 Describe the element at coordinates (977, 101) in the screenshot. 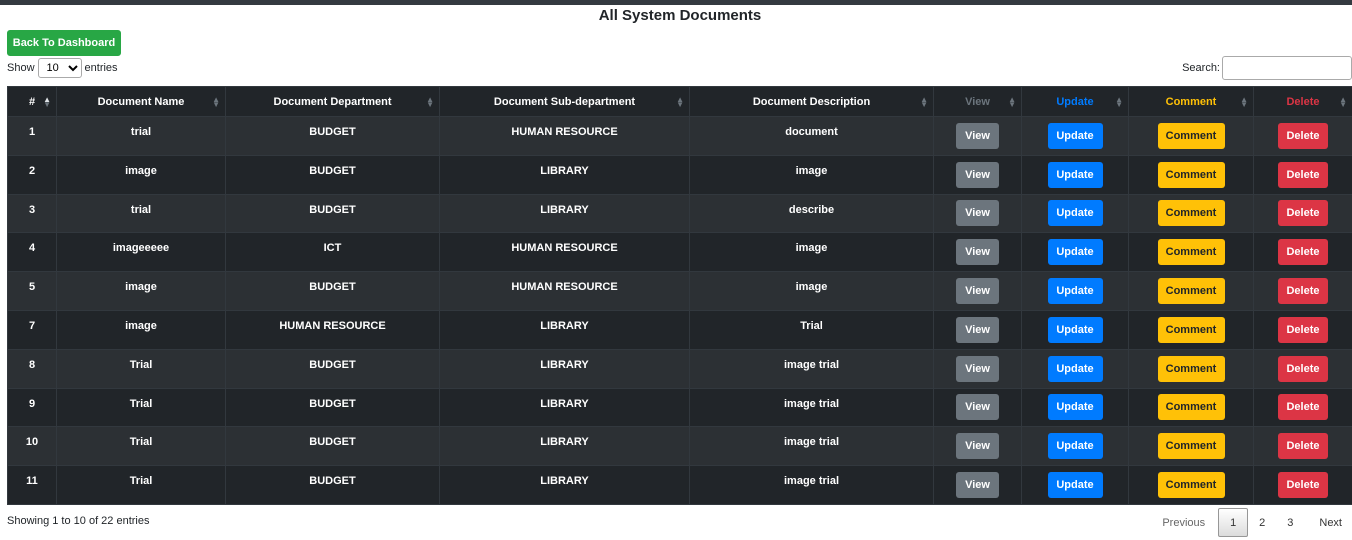

I see `column-header-view: View ▲ ▼` at that location.